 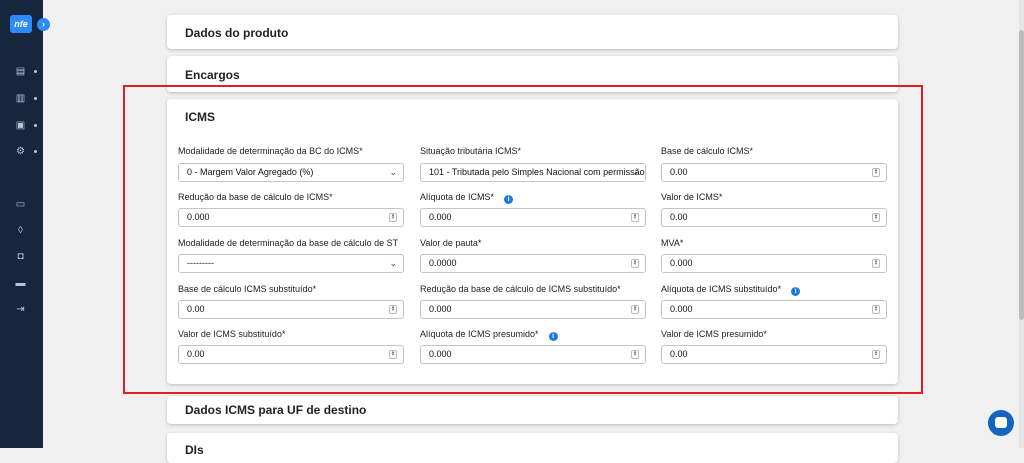 I want to click on section-title: Dados do produto, so click(x=237, y=33).